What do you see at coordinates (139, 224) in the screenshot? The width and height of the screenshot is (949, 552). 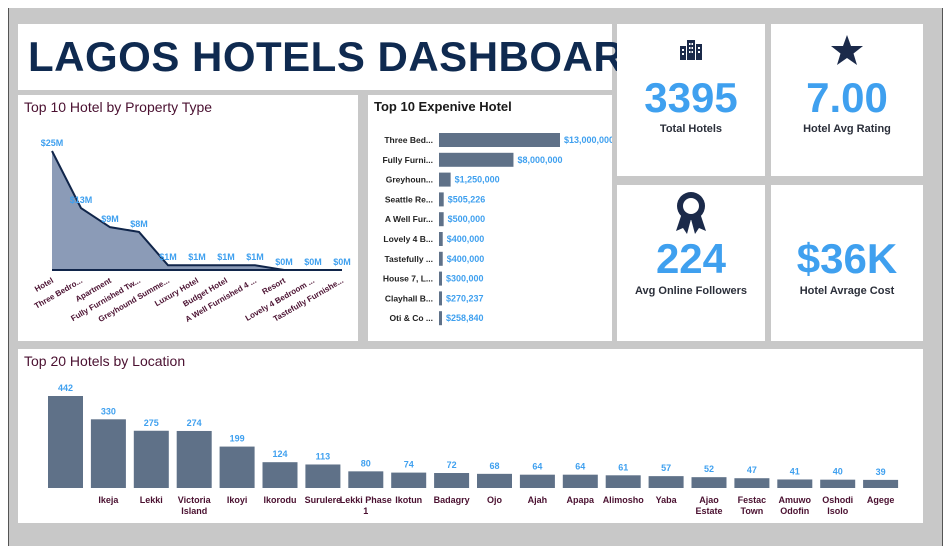 I see `data-label: $8M` at bounding box center [139, 224].